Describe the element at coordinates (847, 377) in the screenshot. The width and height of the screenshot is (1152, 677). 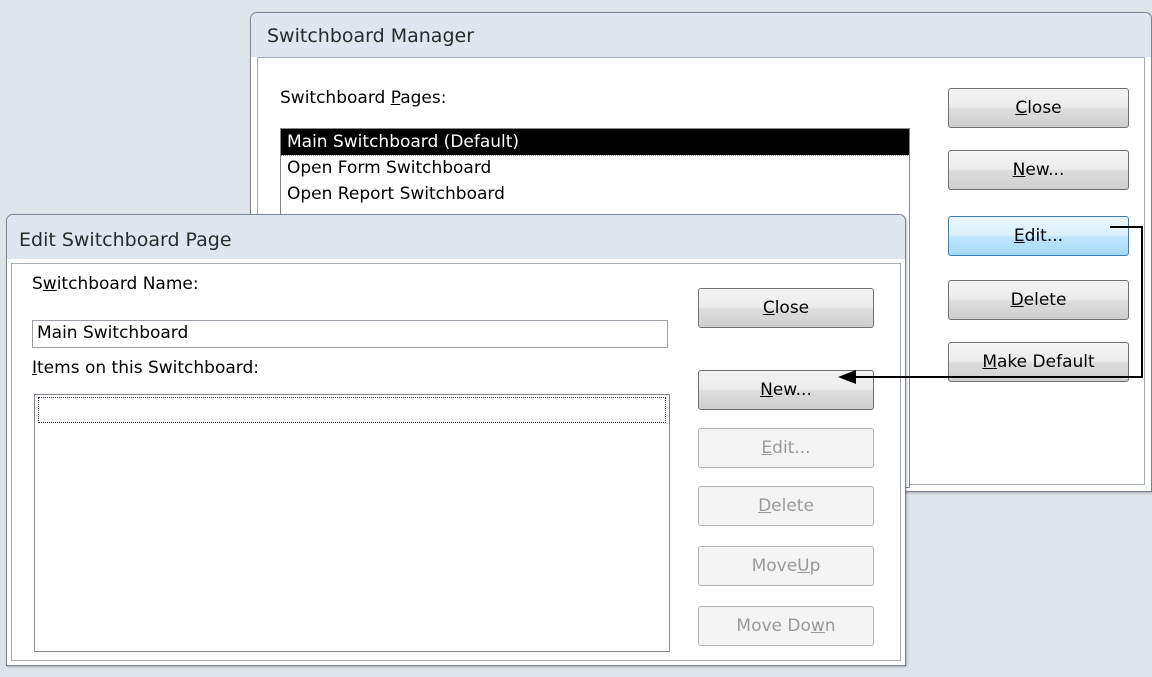
I see `annotation-arrowhead` at that location.